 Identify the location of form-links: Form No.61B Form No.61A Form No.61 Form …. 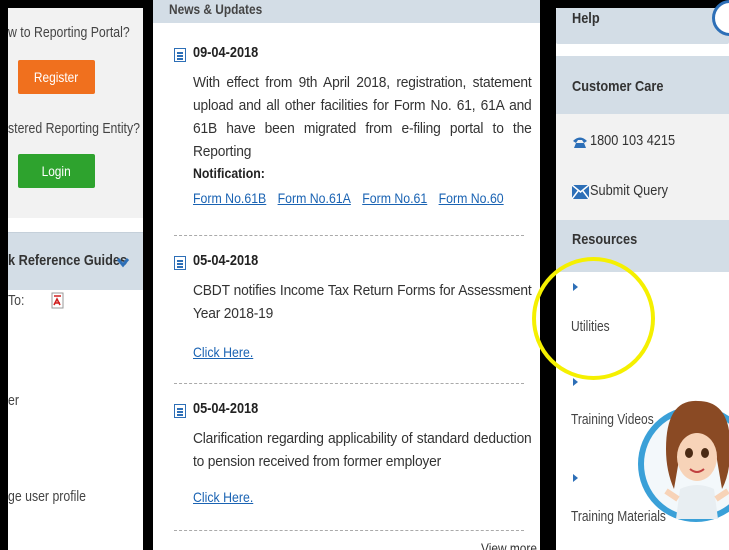
(352, 198).